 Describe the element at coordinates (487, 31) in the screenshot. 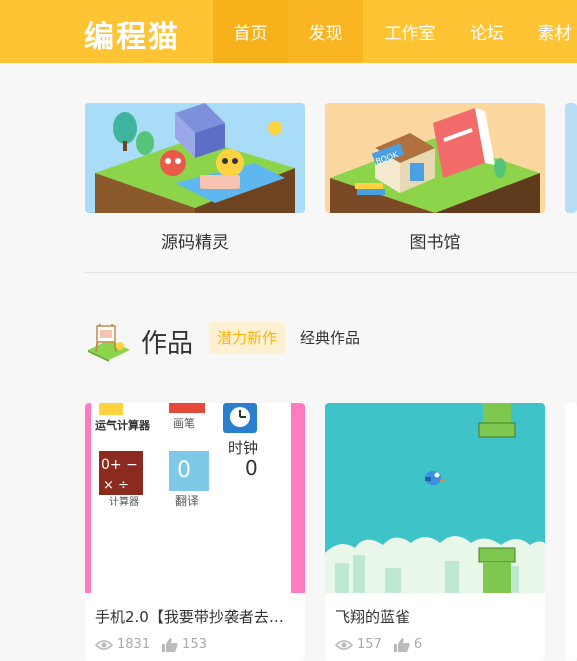

I see `nav-forum: 论坛` at that location.